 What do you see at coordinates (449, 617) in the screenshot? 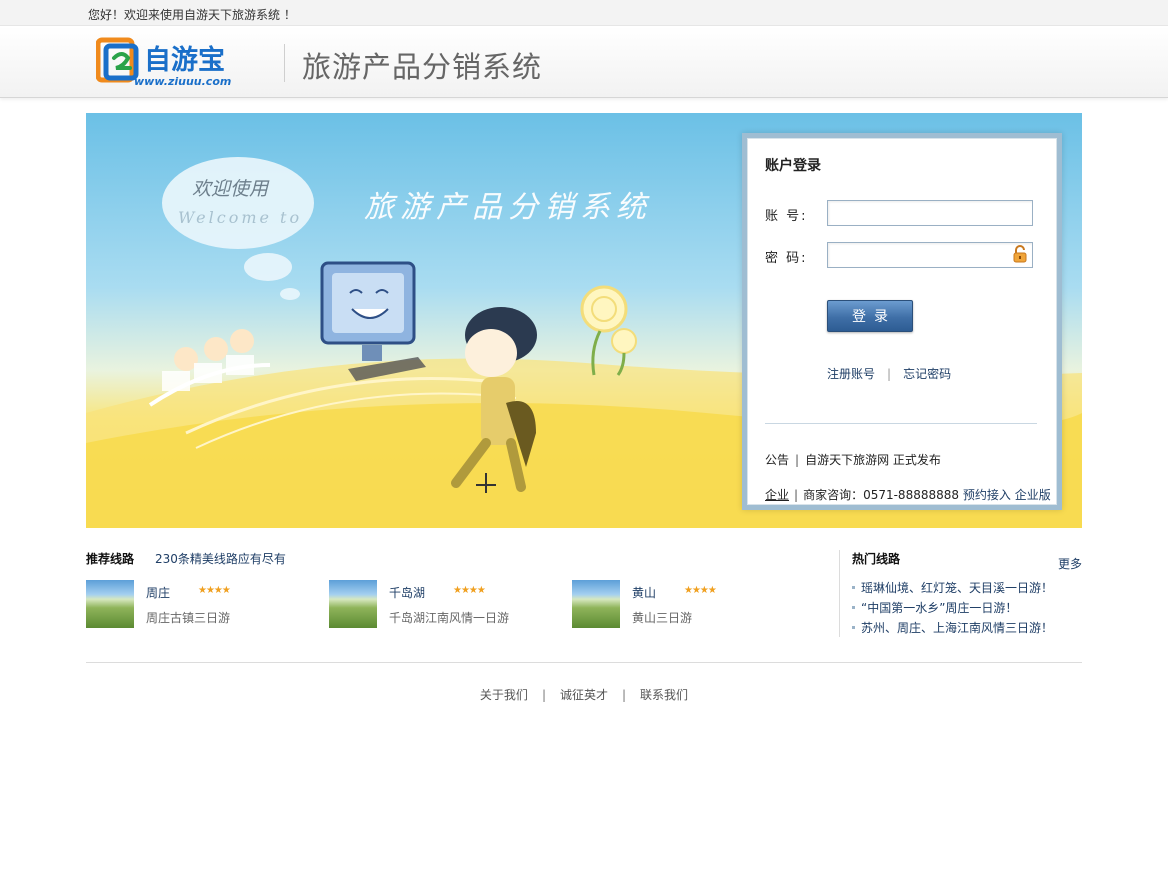
I see `route-description: 千岛湖江南风情一日游` at bounding box center [449, 617].